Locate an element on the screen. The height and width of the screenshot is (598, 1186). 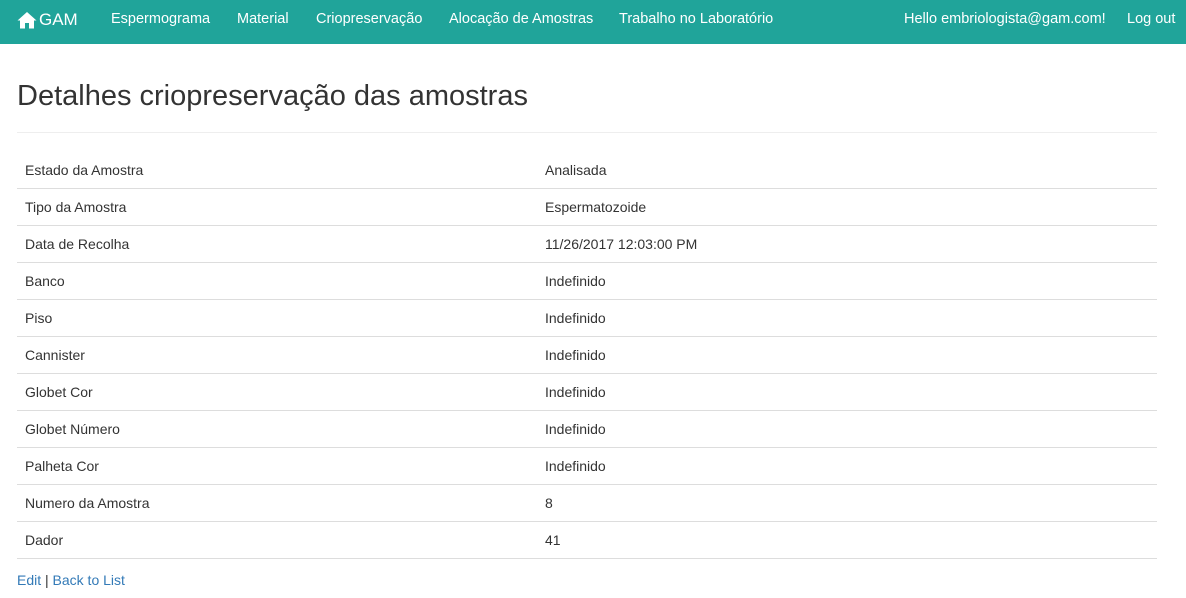
detail-label: Cannister is located at coordinates (55, 355).